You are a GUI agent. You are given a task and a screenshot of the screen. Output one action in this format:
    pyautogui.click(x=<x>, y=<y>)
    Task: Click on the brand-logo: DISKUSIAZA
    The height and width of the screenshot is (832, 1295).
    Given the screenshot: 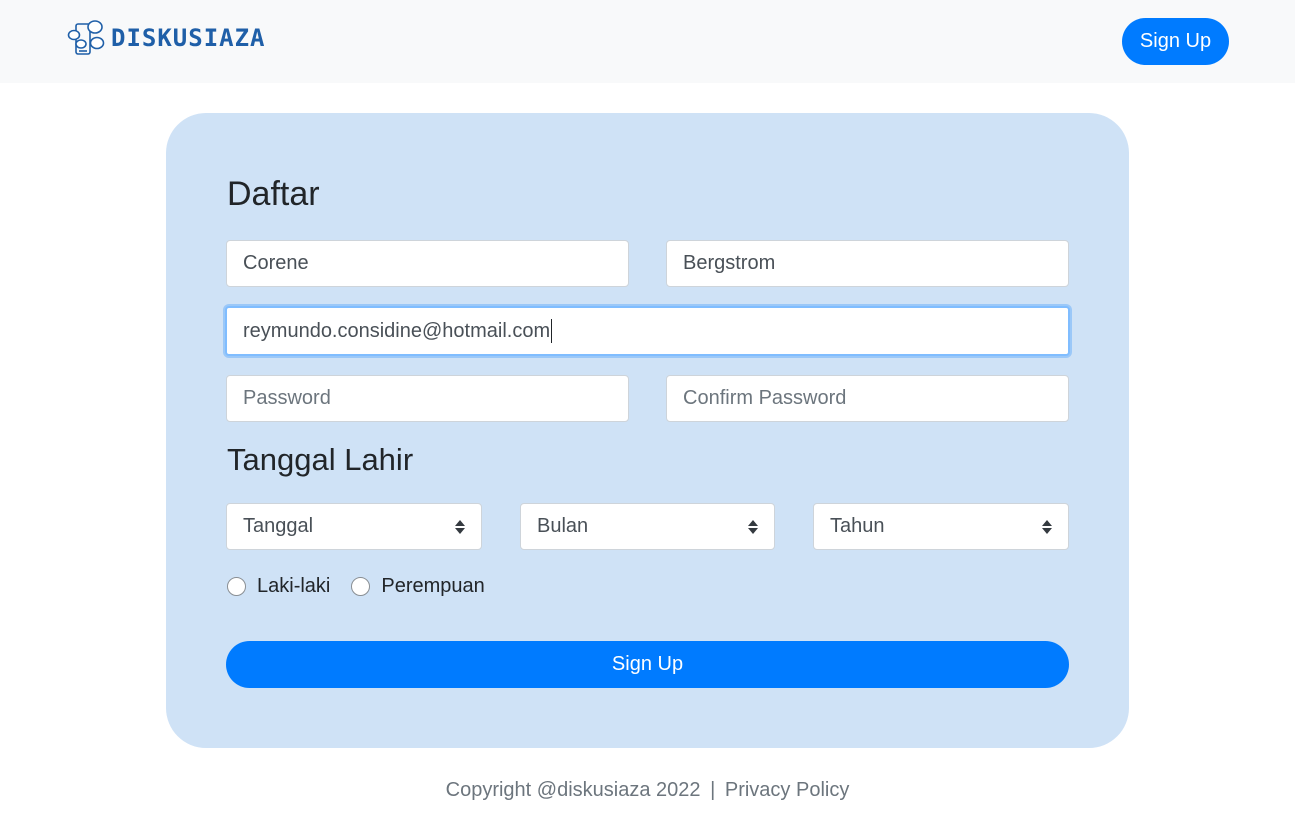 What is the action you would take?
    pyautogui.click(x=166, y=38)
    